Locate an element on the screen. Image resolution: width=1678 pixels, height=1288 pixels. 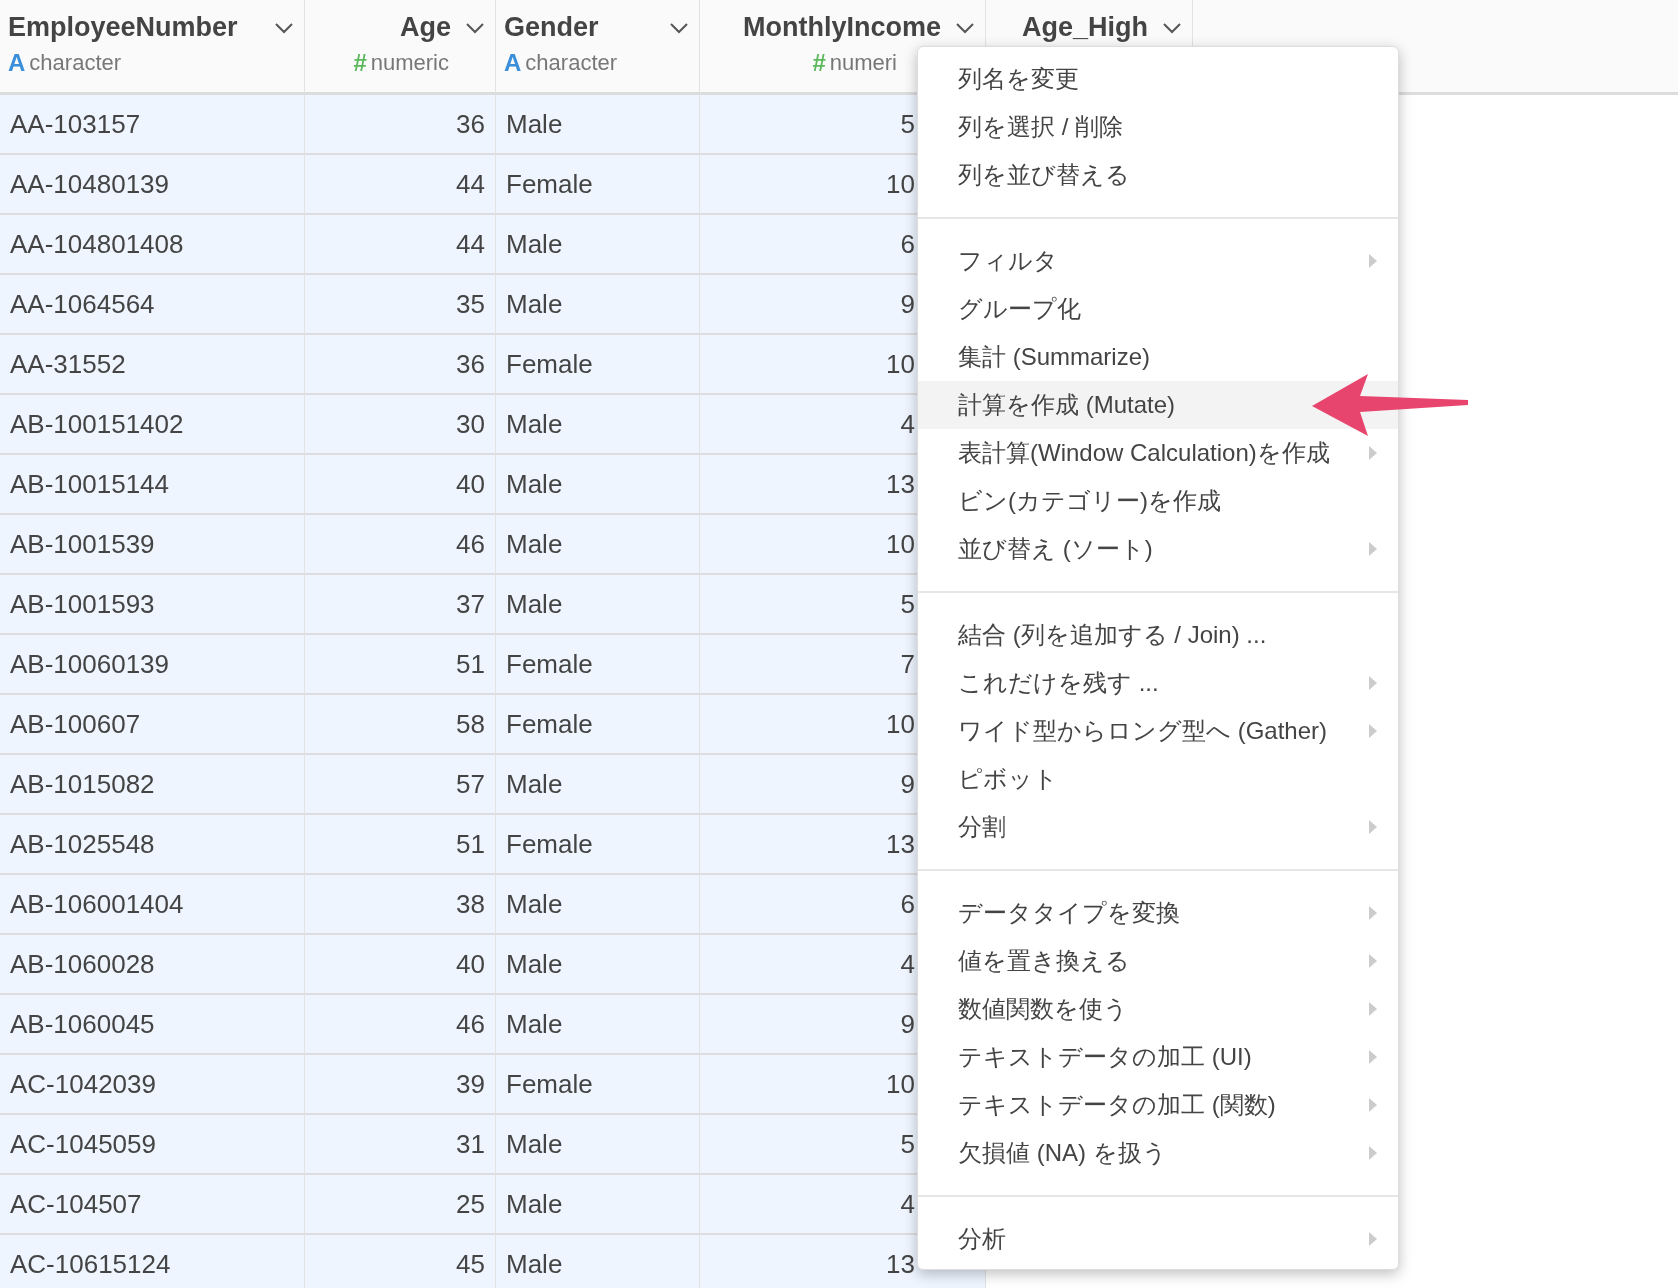
table-cell: 38 is located at coordinates (470, 904).